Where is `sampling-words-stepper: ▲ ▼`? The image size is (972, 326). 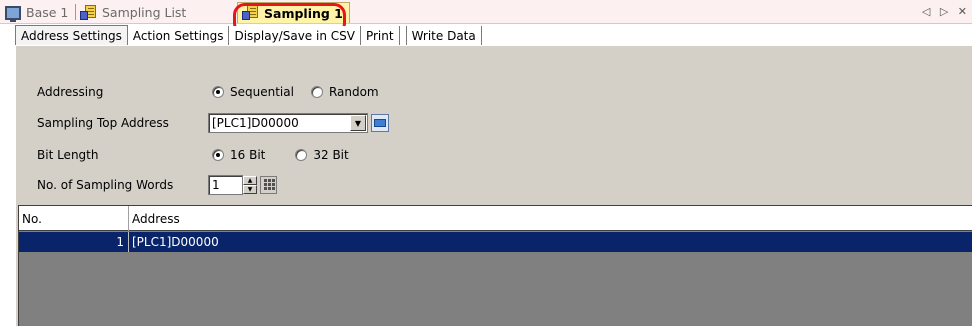
sampling-words-stepper: ▲ ▼ is located at coordinates (250, 185).